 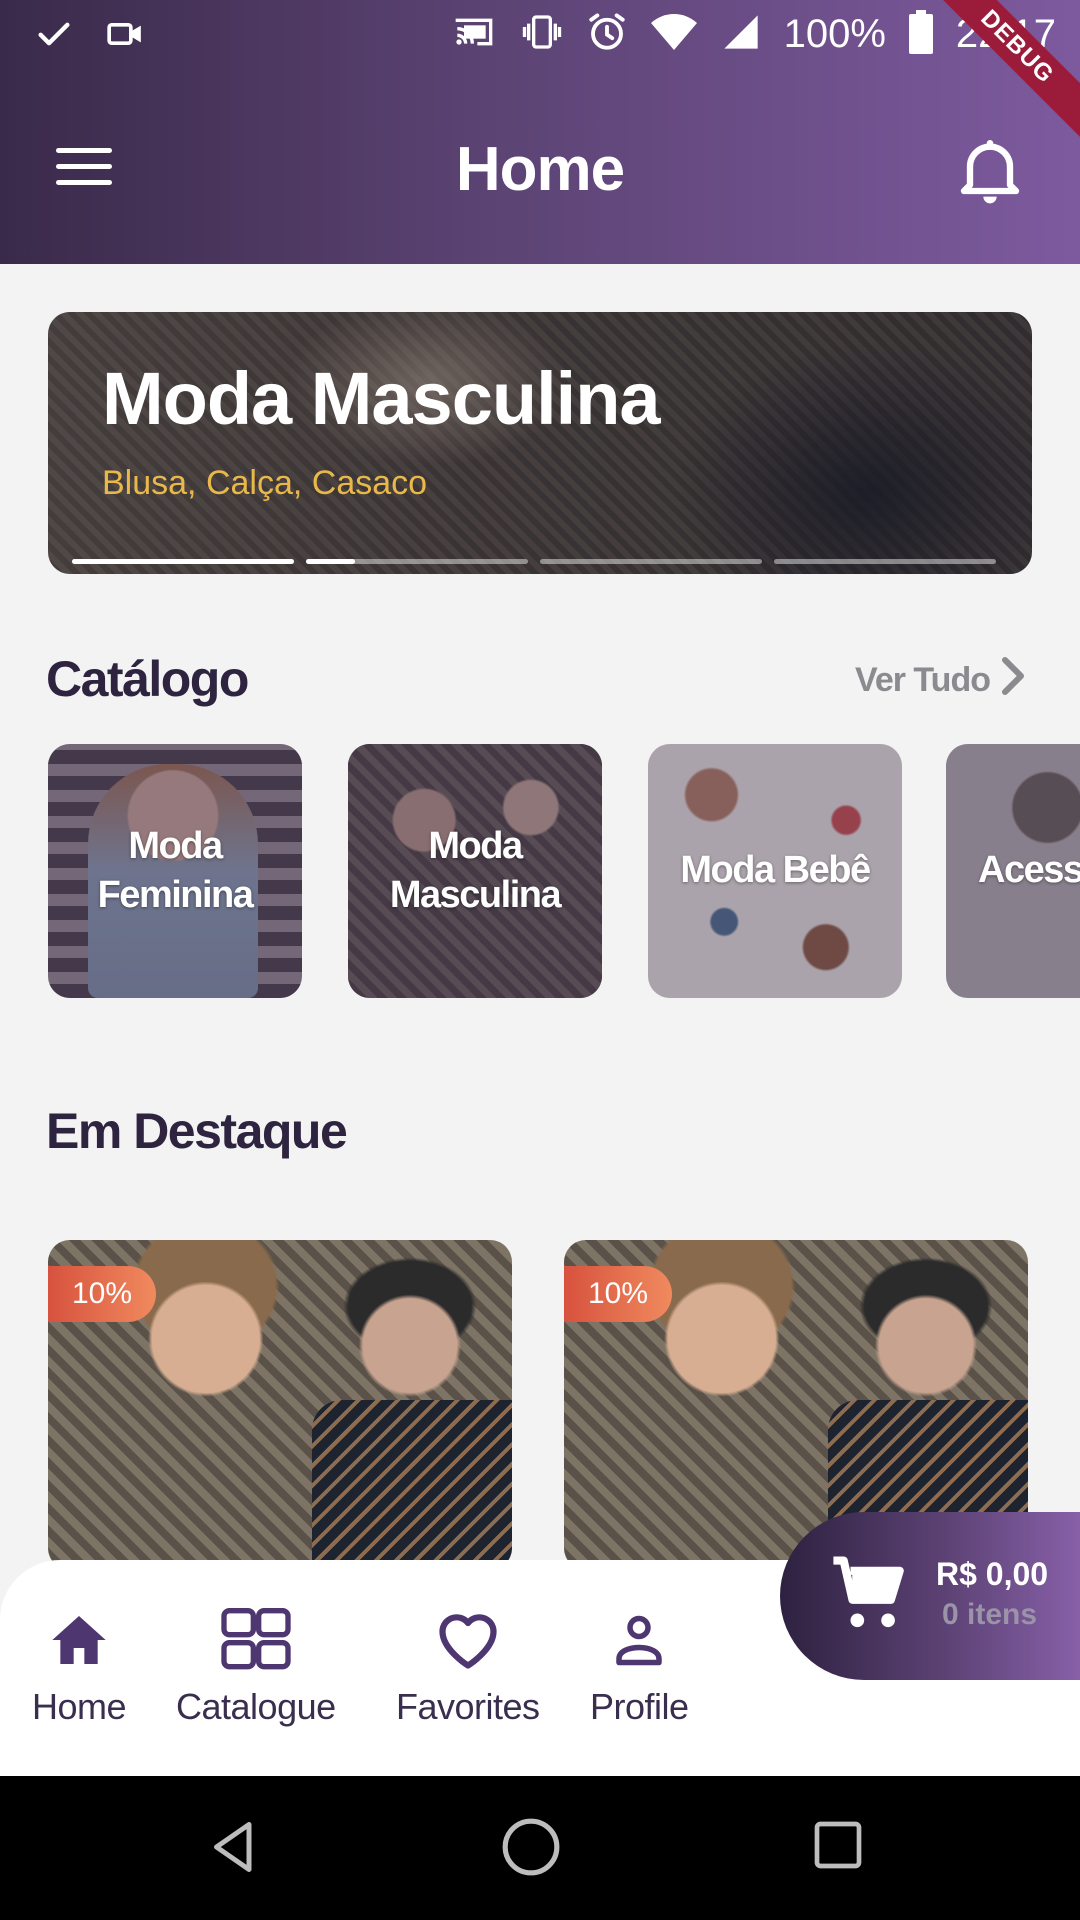 What do you see at coordinates (468, 1706) in the screenshot?
I see `nav-item-label: Favorites` at bounding box center [468, 1706].